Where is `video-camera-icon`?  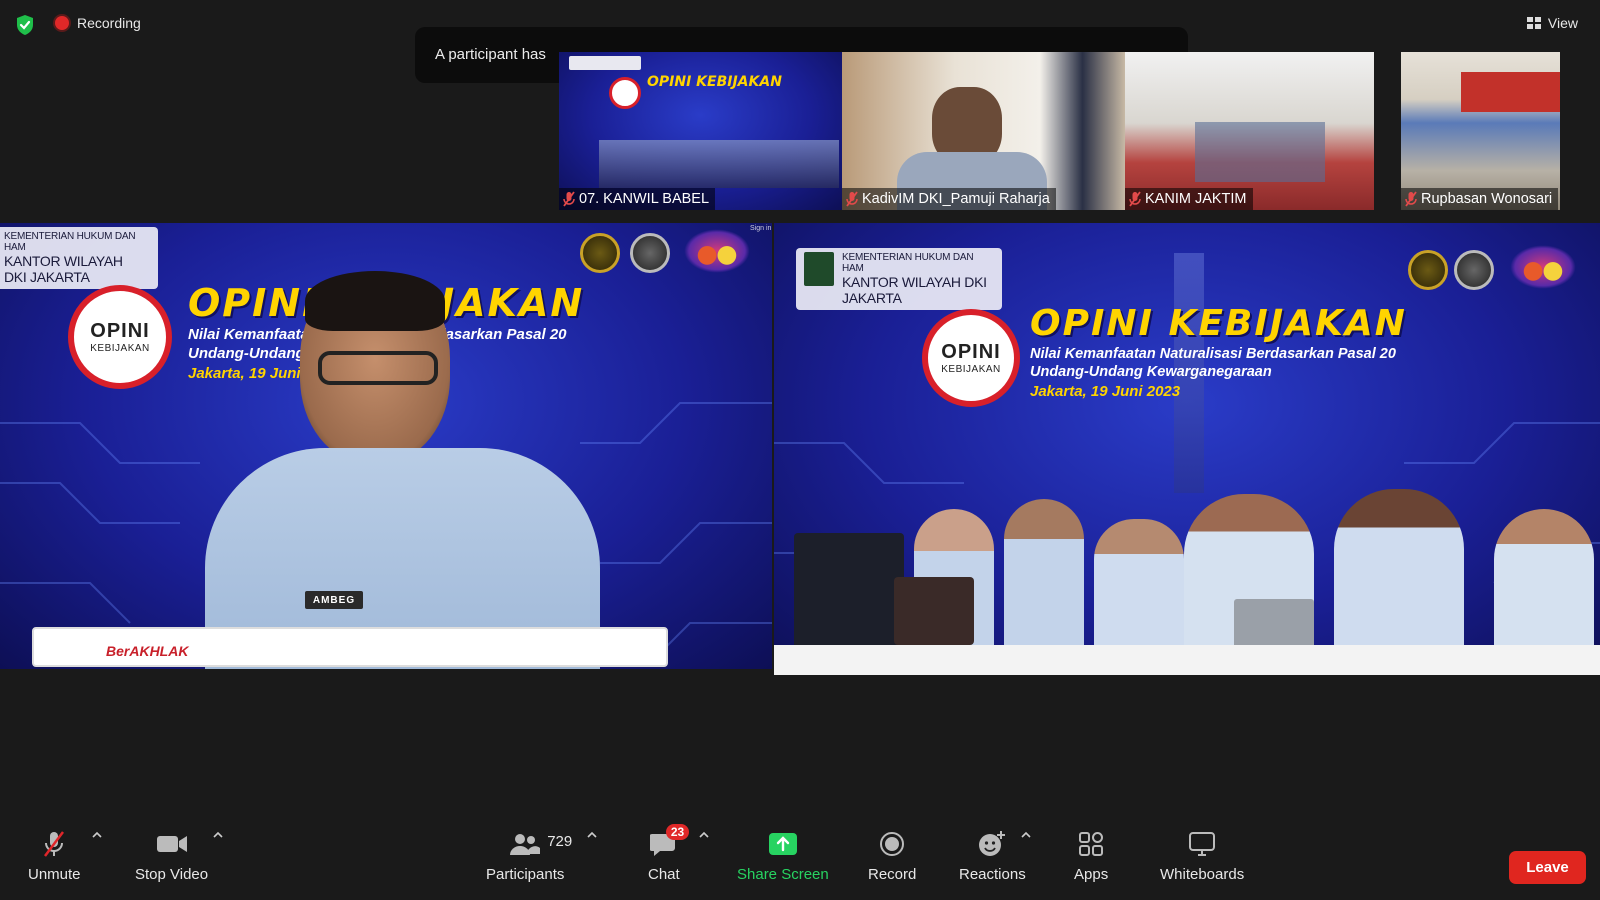 video-camera-icon is located at coordinates (172, 844).